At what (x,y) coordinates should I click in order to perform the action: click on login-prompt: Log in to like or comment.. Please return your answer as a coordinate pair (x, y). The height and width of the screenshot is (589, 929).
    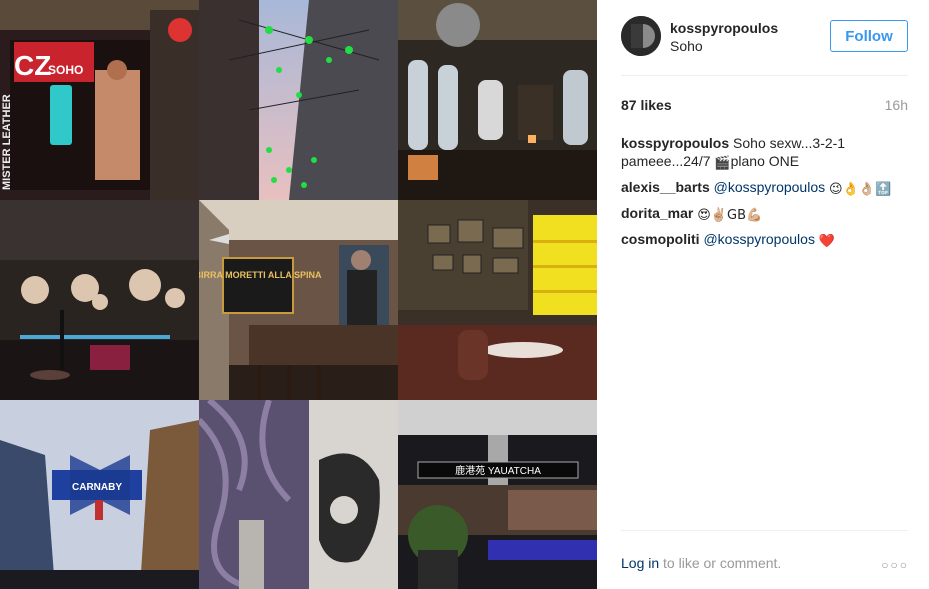
    Looking at the image, I should click on (764, 563).